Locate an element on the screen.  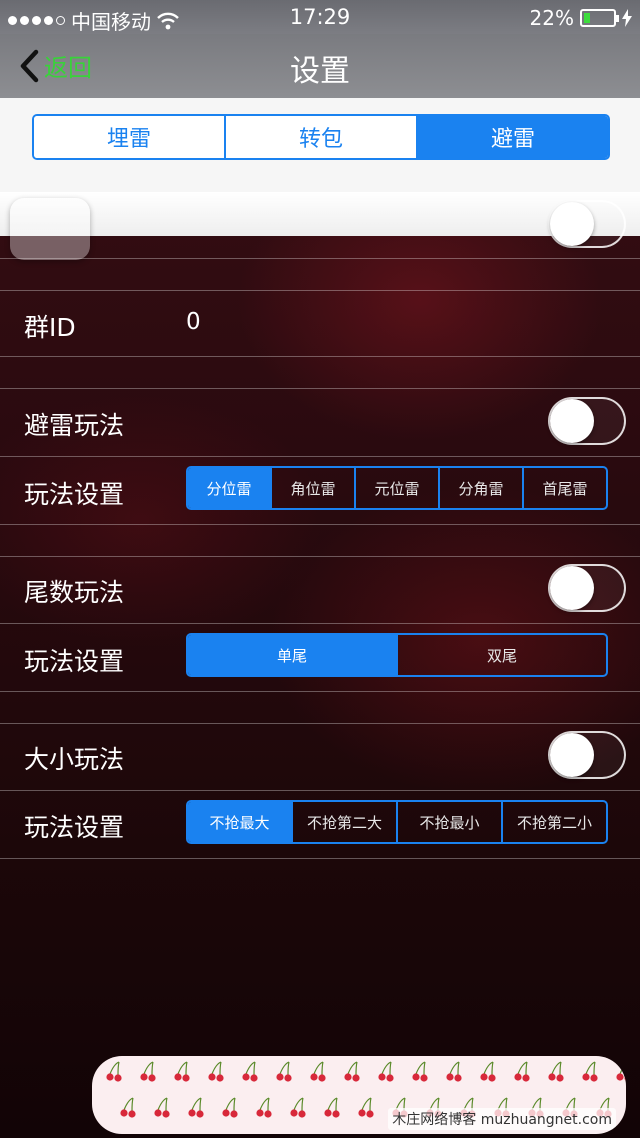
battery-percent: 22% is located at coordinates (551, 18).